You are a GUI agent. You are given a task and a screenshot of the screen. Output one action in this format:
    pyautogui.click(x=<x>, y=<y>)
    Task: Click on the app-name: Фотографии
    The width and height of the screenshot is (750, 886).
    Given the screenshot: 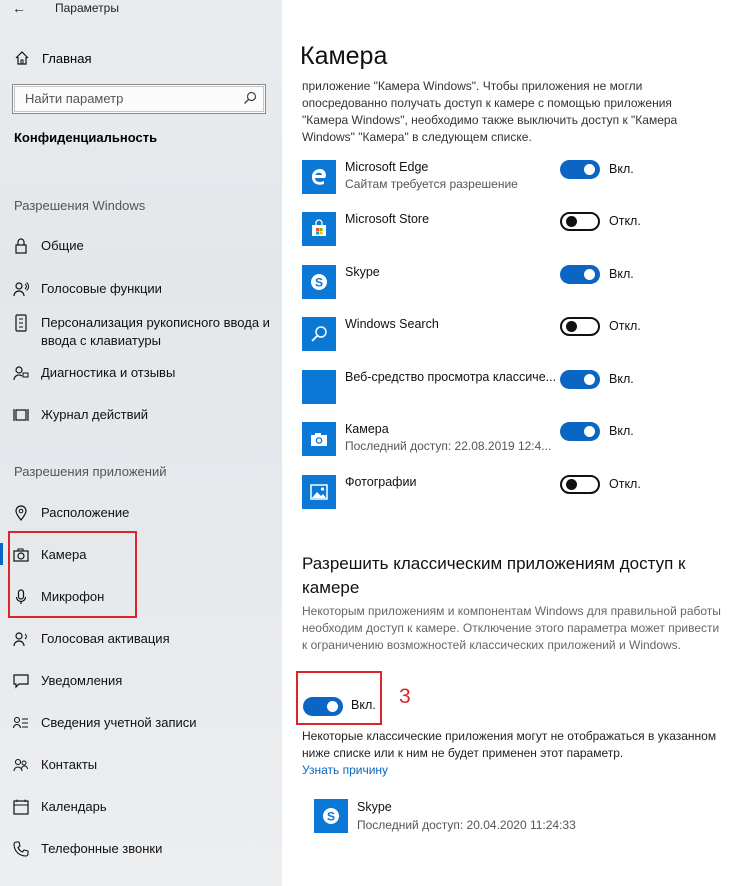 What is the action you would take?
    pyautogui.click(x=381, y=482)
    